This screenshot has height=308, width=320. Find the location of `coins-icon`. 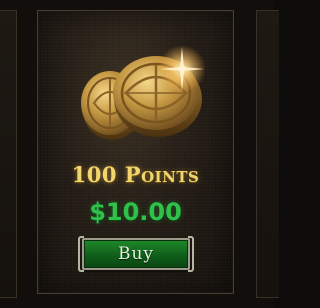

coins-icon is located at coordinates (143, 92).